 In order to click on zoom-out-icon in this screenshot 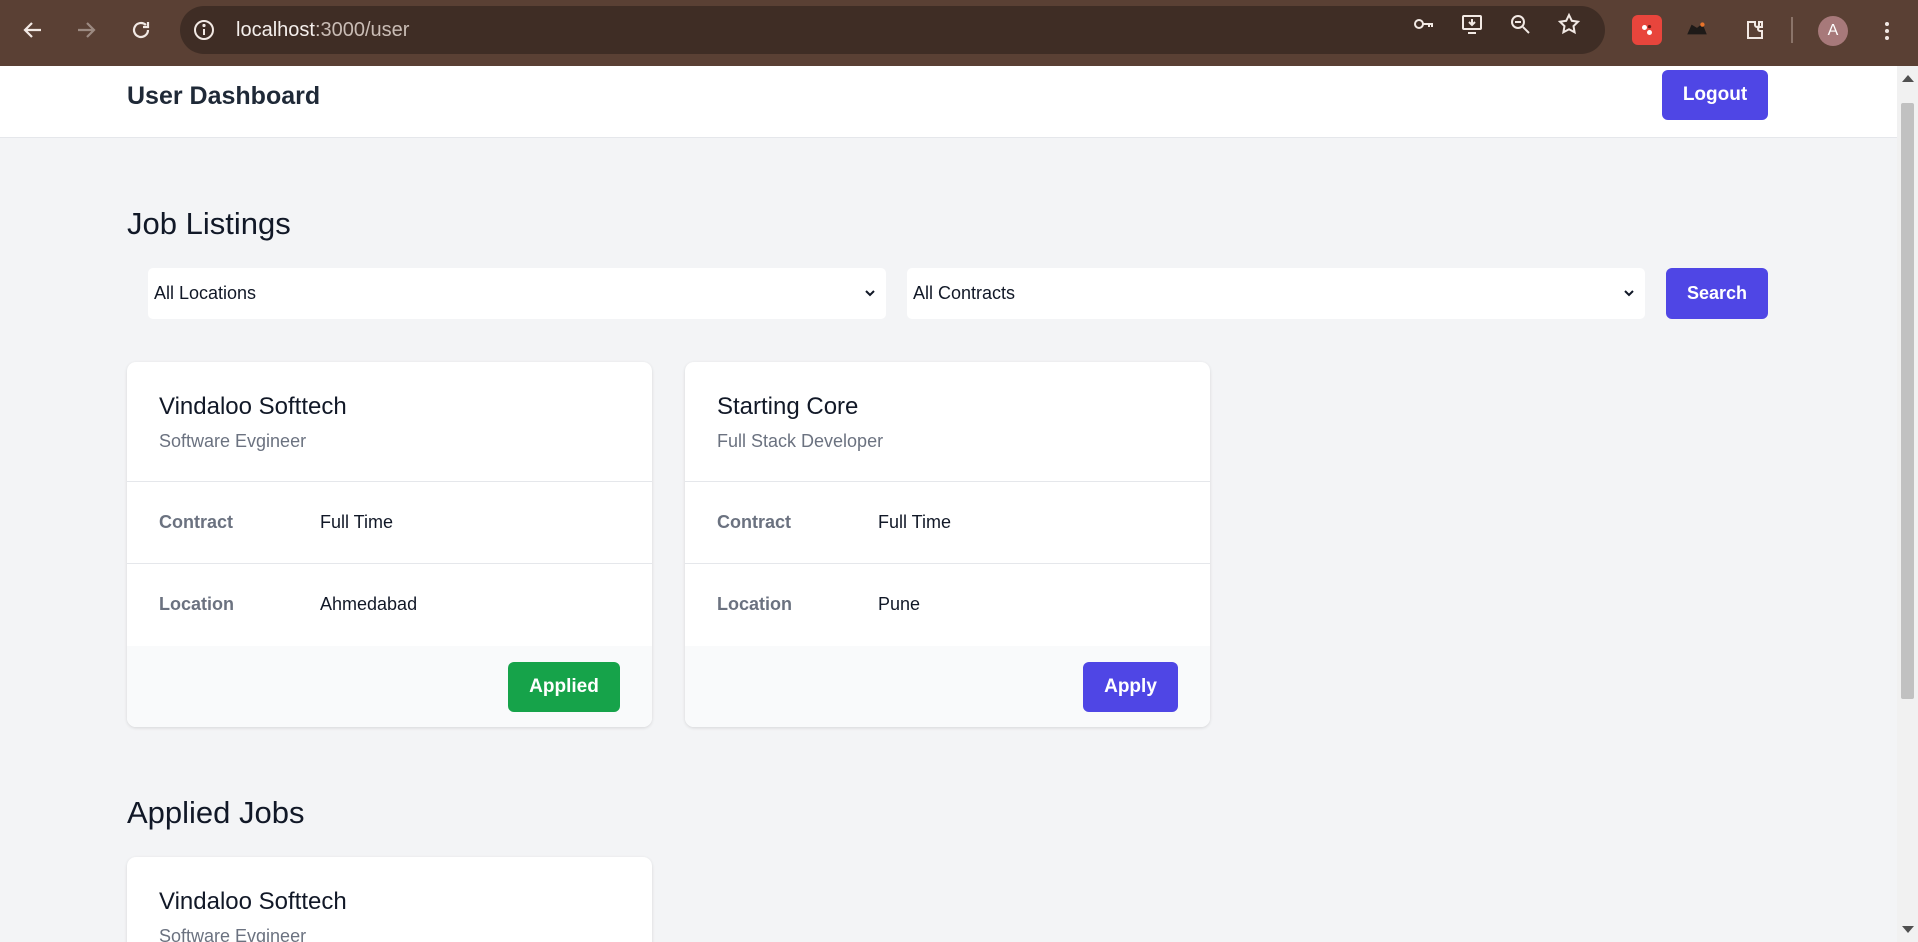, I will do `click(1520, 24)`.